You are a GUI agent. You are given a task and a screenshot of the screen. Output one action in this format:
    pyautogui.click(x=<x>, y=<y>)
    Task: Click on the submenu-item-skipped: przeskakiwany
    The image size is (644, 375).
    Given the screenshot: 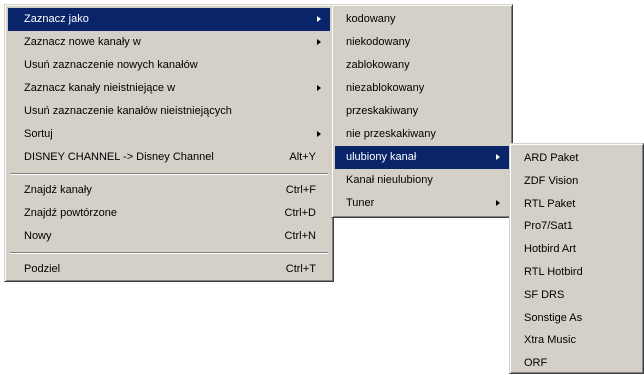 What is the action you would take?
    pyautogui.click(x=422, y=111)
    